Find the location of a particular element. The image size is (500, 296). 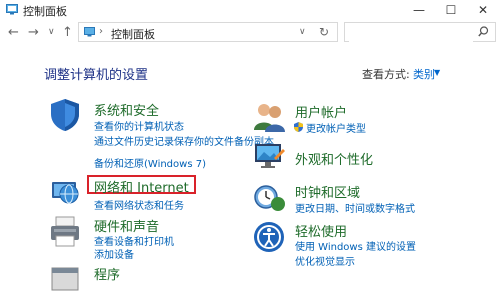

category-programs: 程序 is located at coordinates (107, 273).